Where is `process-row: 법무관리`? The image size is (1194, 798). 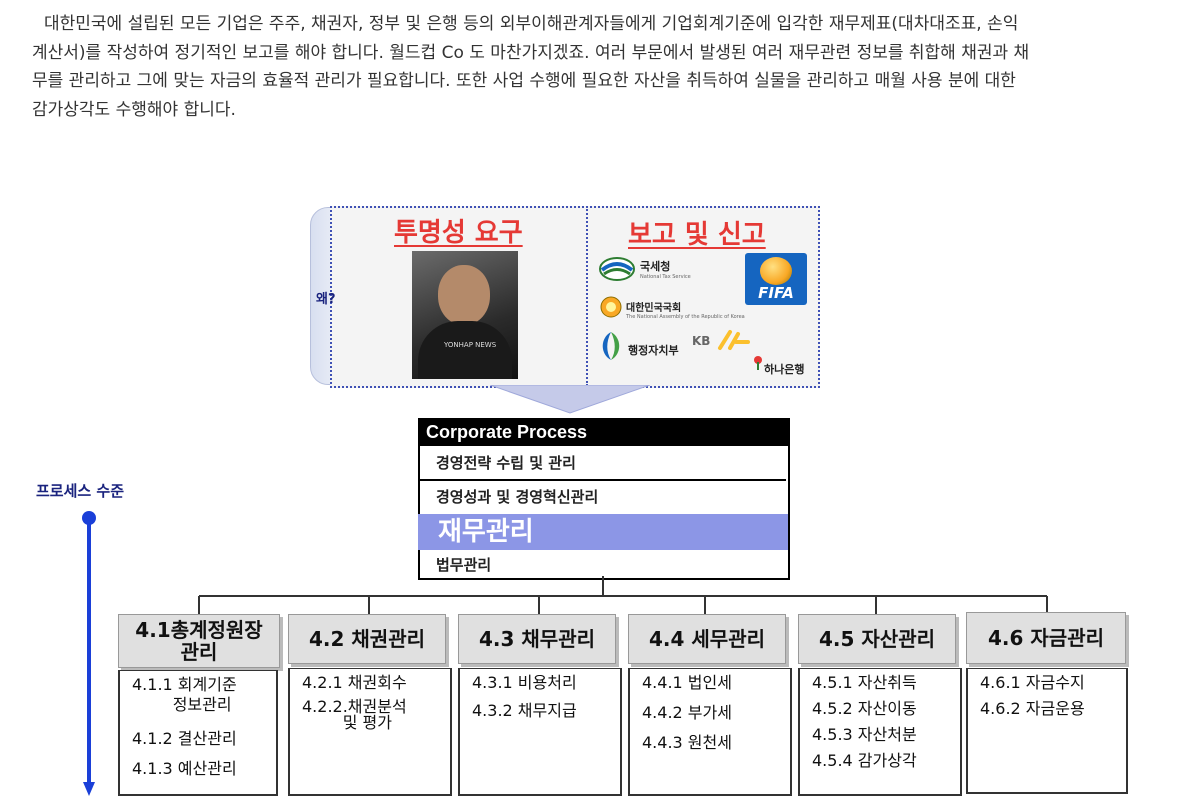
process-row: 법무관리 is located at coordinates (464, 565).